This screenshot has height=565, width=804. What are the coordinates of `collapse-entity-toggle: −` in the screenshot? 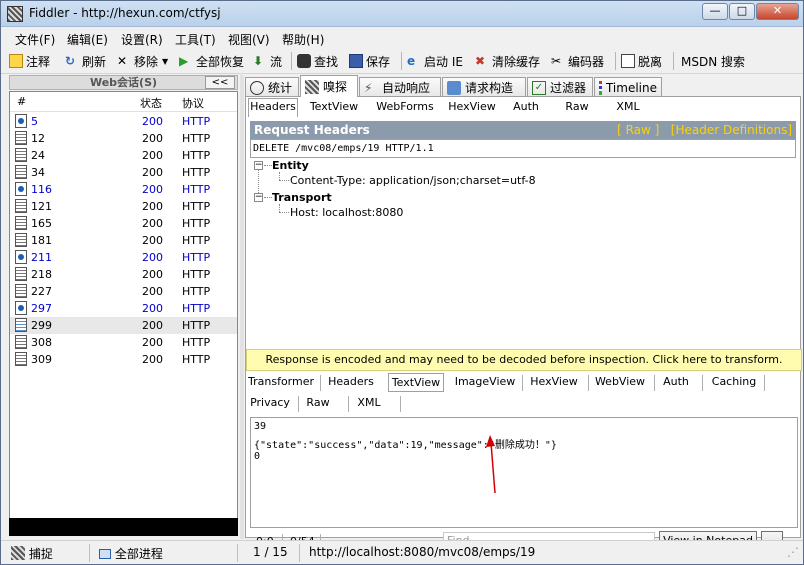 It's located at (258, 165).